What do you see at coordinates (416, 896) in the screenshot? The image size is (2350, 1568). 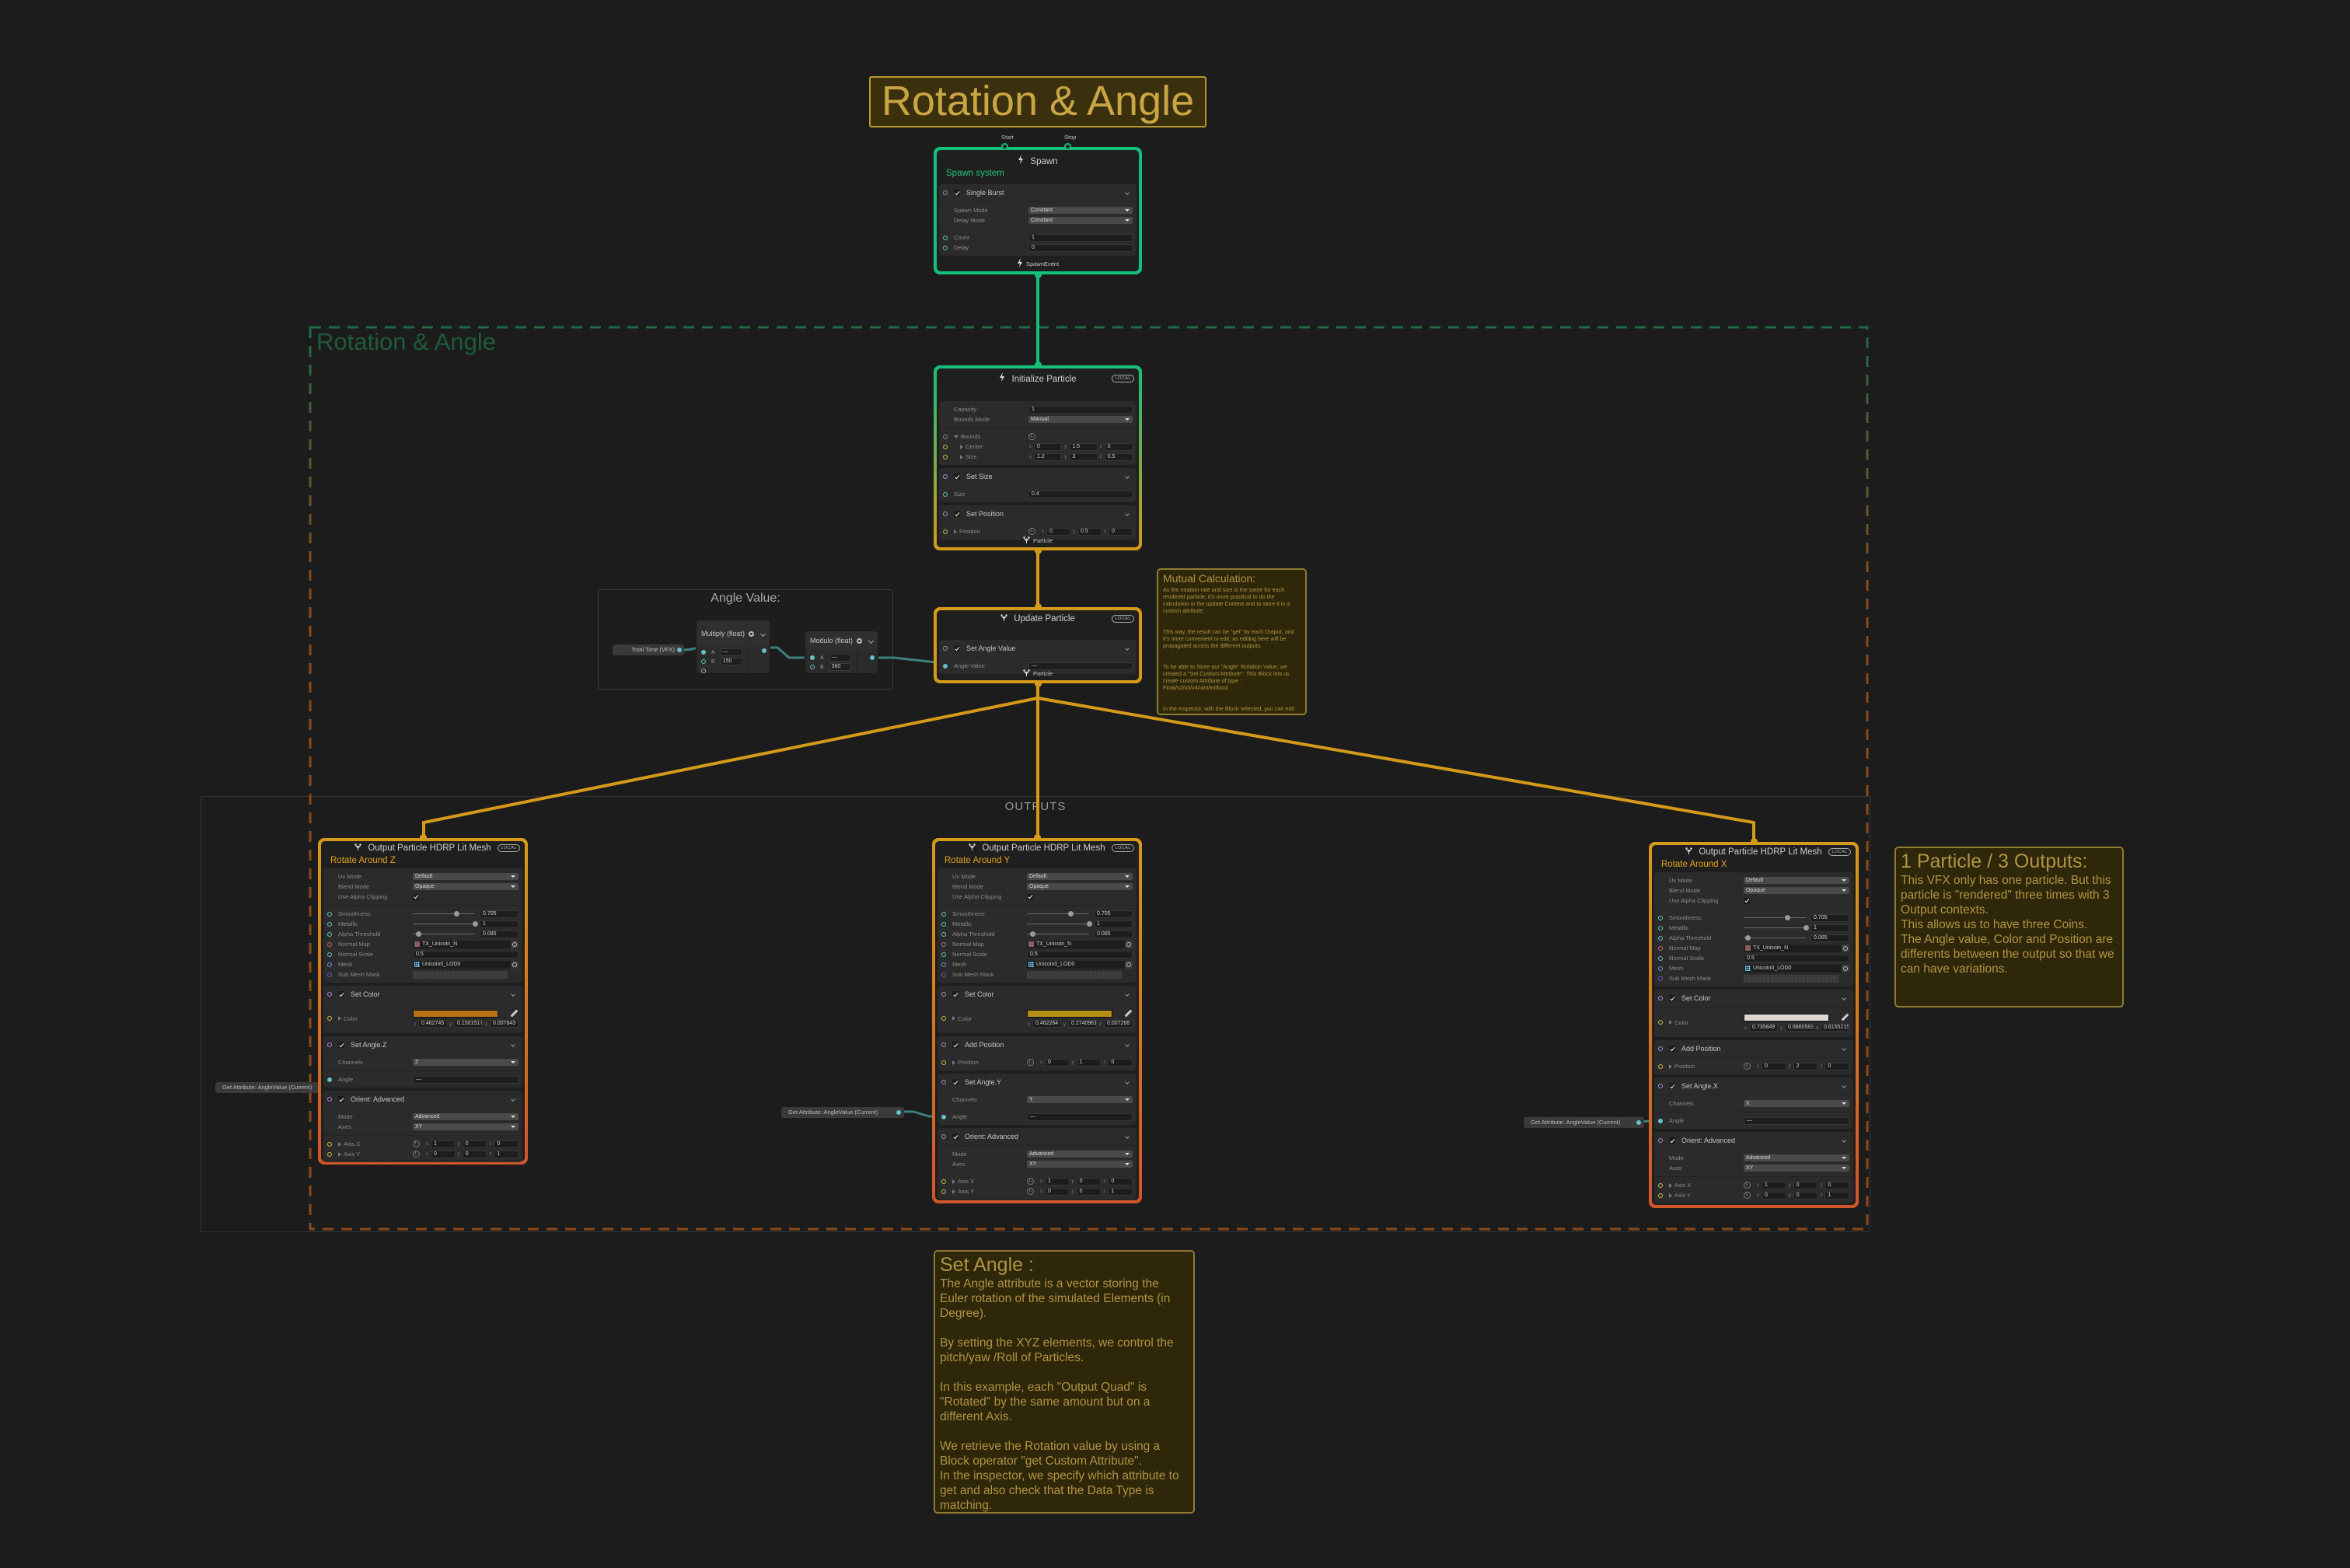 I see `checkbox` at bounding box center [416, 896].